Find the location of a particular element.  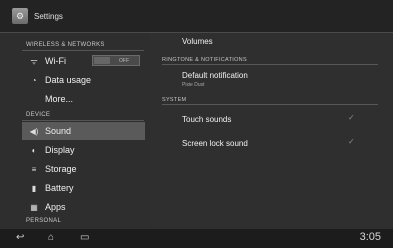

title-bar: ⚙ Settings is located at coordinates (196, 16).